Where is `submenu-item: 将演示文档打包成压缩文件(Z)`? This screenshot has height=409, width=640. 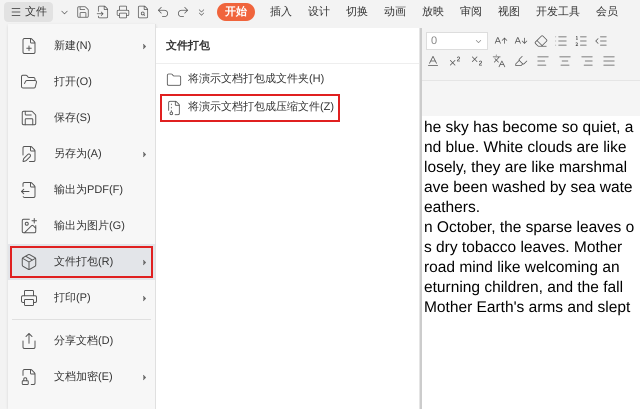
submenu-item: 将演示文档打包成压缩文件(Z) is located at coordinates (250, 108).